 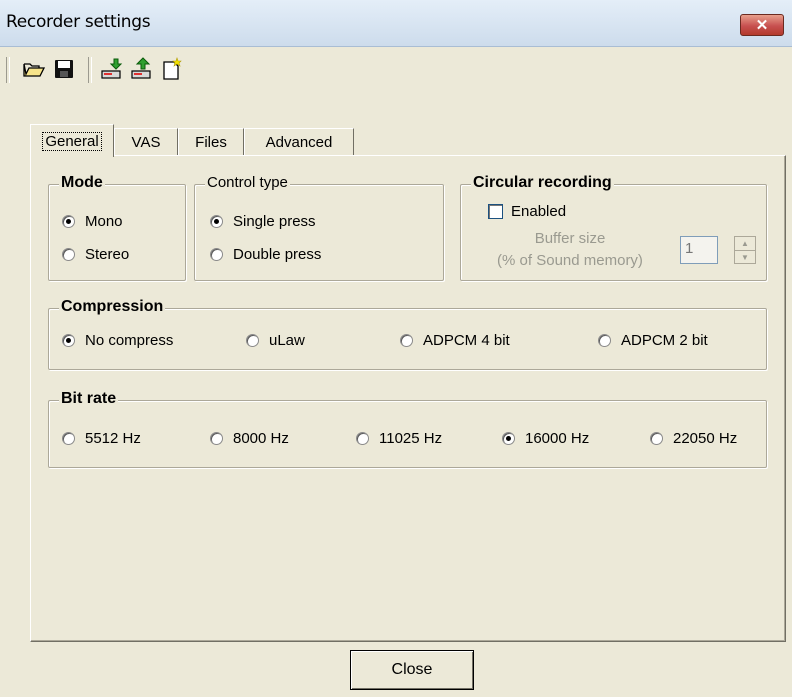 I want to click on mode-stereo-label: Stereo, so click(x=107, y=254).